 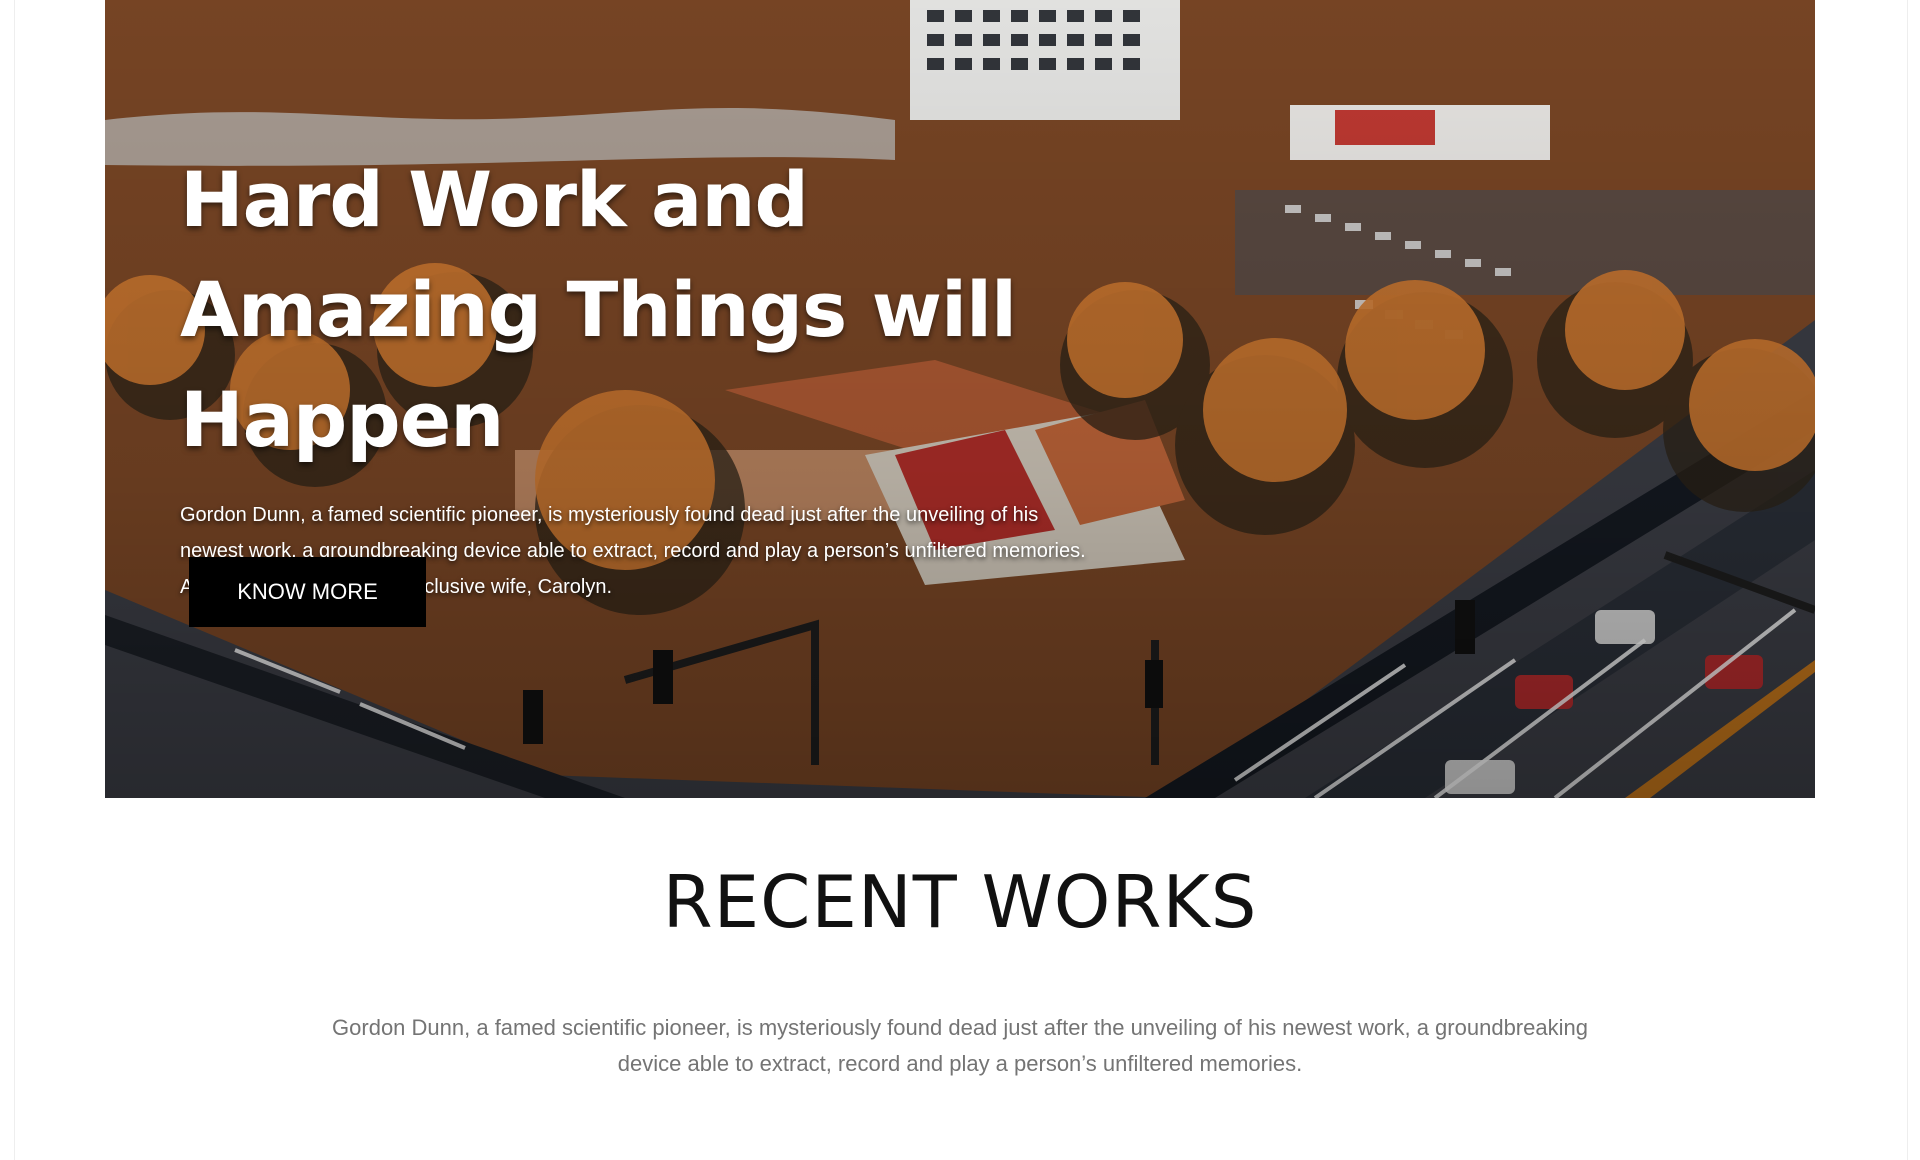 What do you see at coordinates (307, 592) in the screenshot?
I see `know-more-button: KNOW MORE` at bounding box center [307, 592].